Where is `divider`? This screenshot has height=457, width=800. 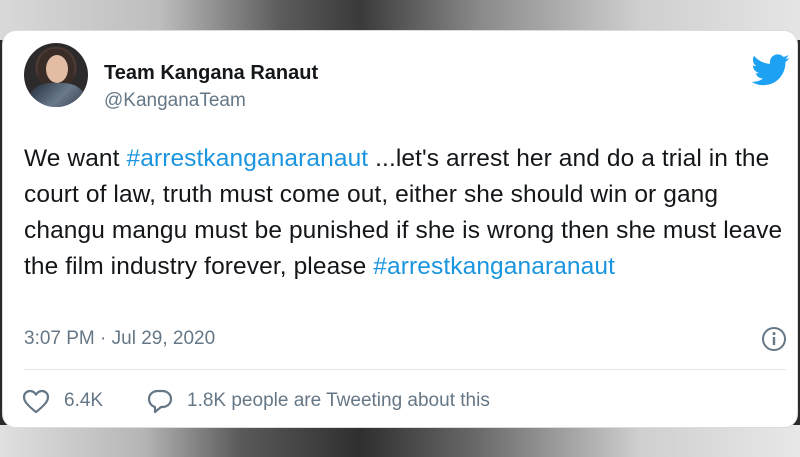 divider is located at coordinates (405, 369).